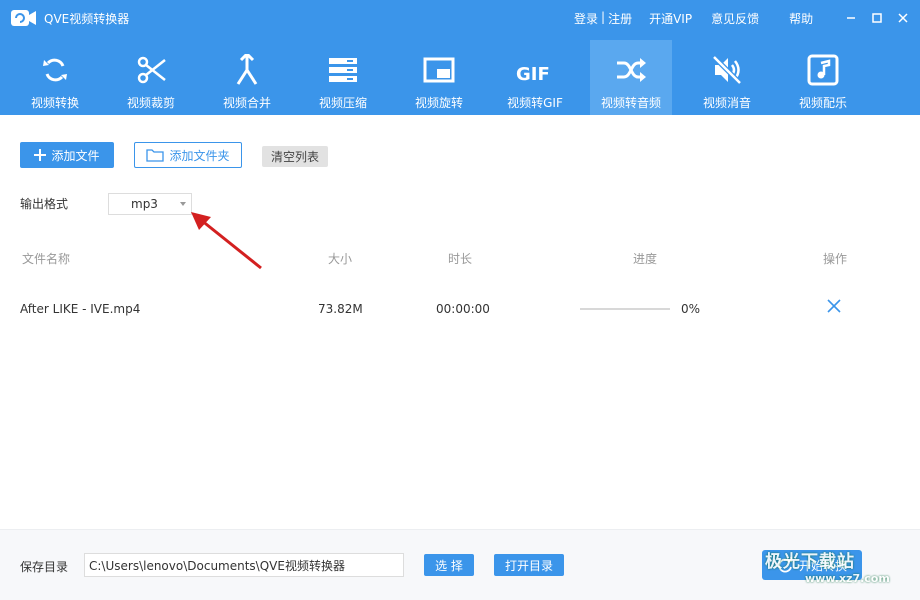 The image size is (920, 600). What do you see at coordinates (295, 156) in the screenshot?
I see `clear-list-button: 清空列表` at bounding box center [295, 156].